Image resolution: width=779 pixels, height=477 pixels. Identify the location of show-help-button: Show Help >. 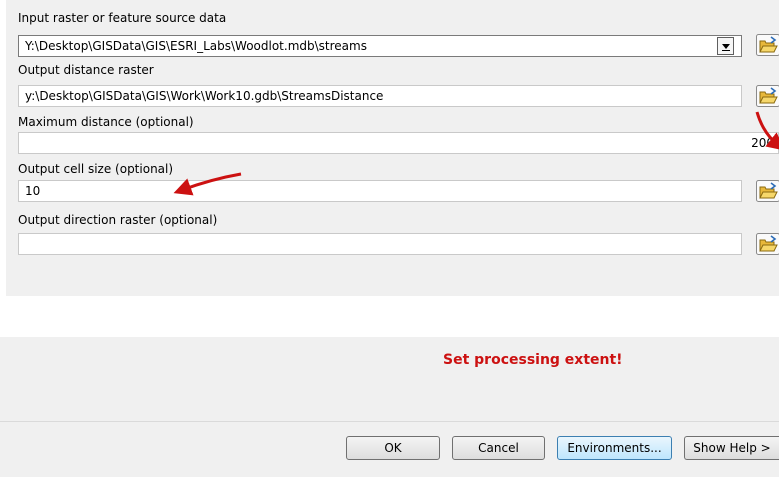
(731, 448).